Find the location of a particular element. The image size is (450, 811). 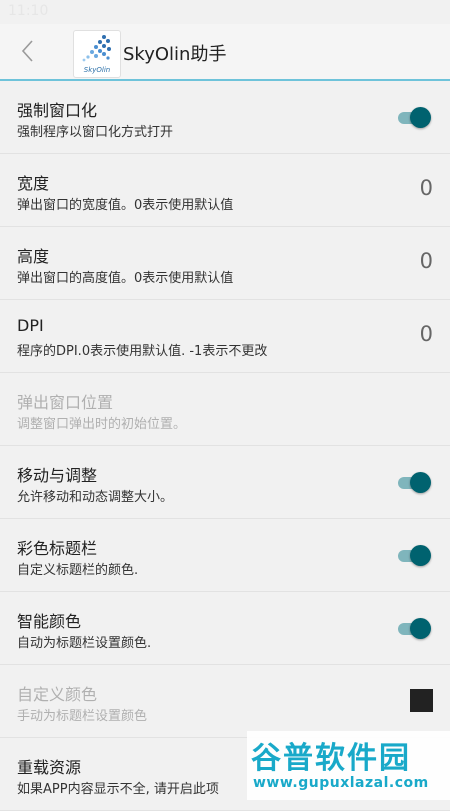

height-value: 0 is located at coordinates (426, 261).